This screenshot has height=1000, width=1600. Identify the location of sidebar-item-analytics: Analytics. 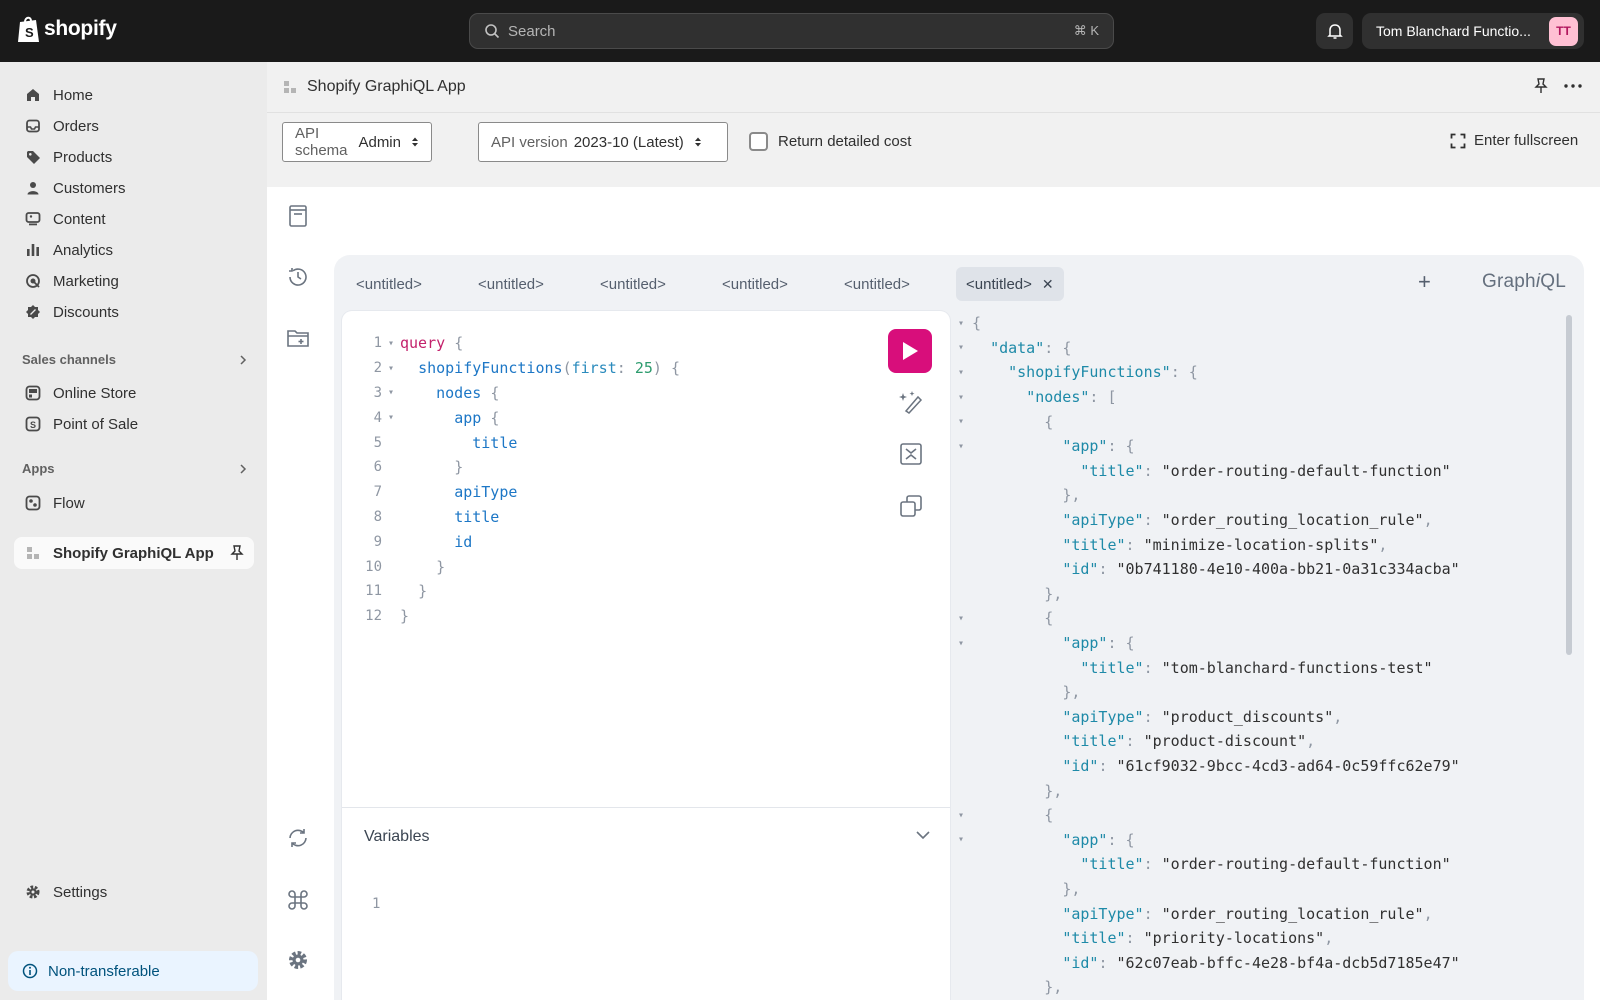
(134, 250).